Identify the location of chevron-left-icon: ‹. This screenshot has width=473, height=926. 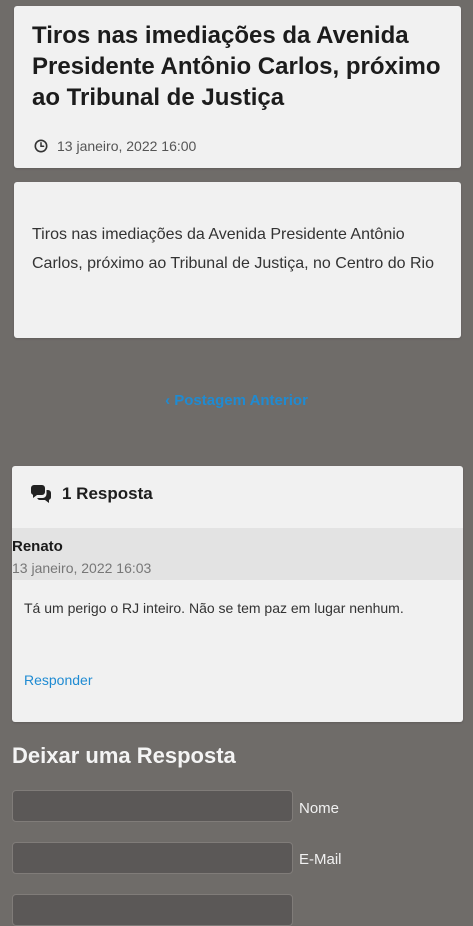
(170, 400).